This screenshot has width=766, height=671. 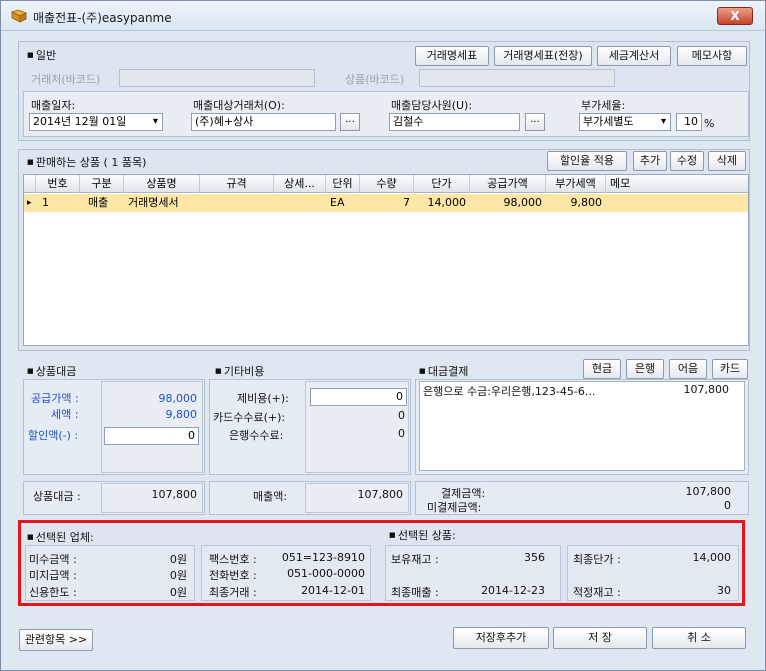 I want to click on close-button: X, so click(x=735, y=16).